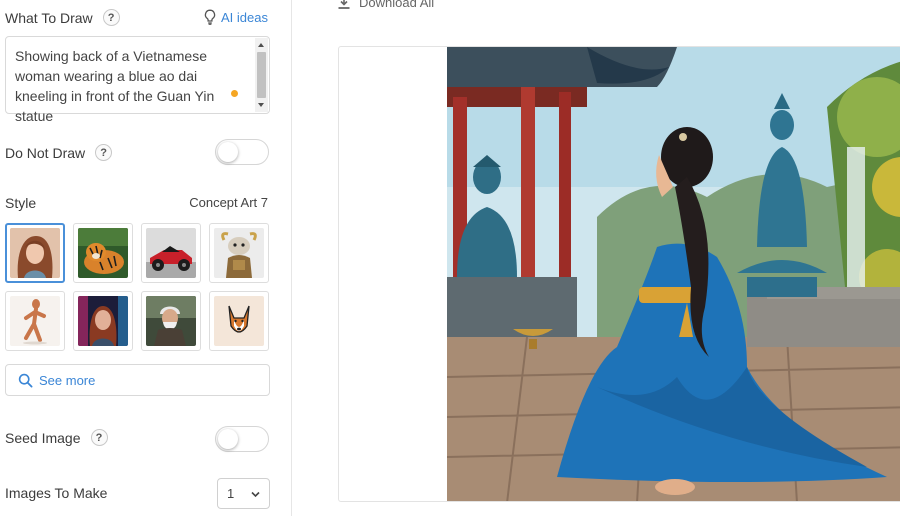 Image resolution: width=900 pixels, height=516 pixels. I want to click on neon-woman-thumbnail, so click(103, 321).